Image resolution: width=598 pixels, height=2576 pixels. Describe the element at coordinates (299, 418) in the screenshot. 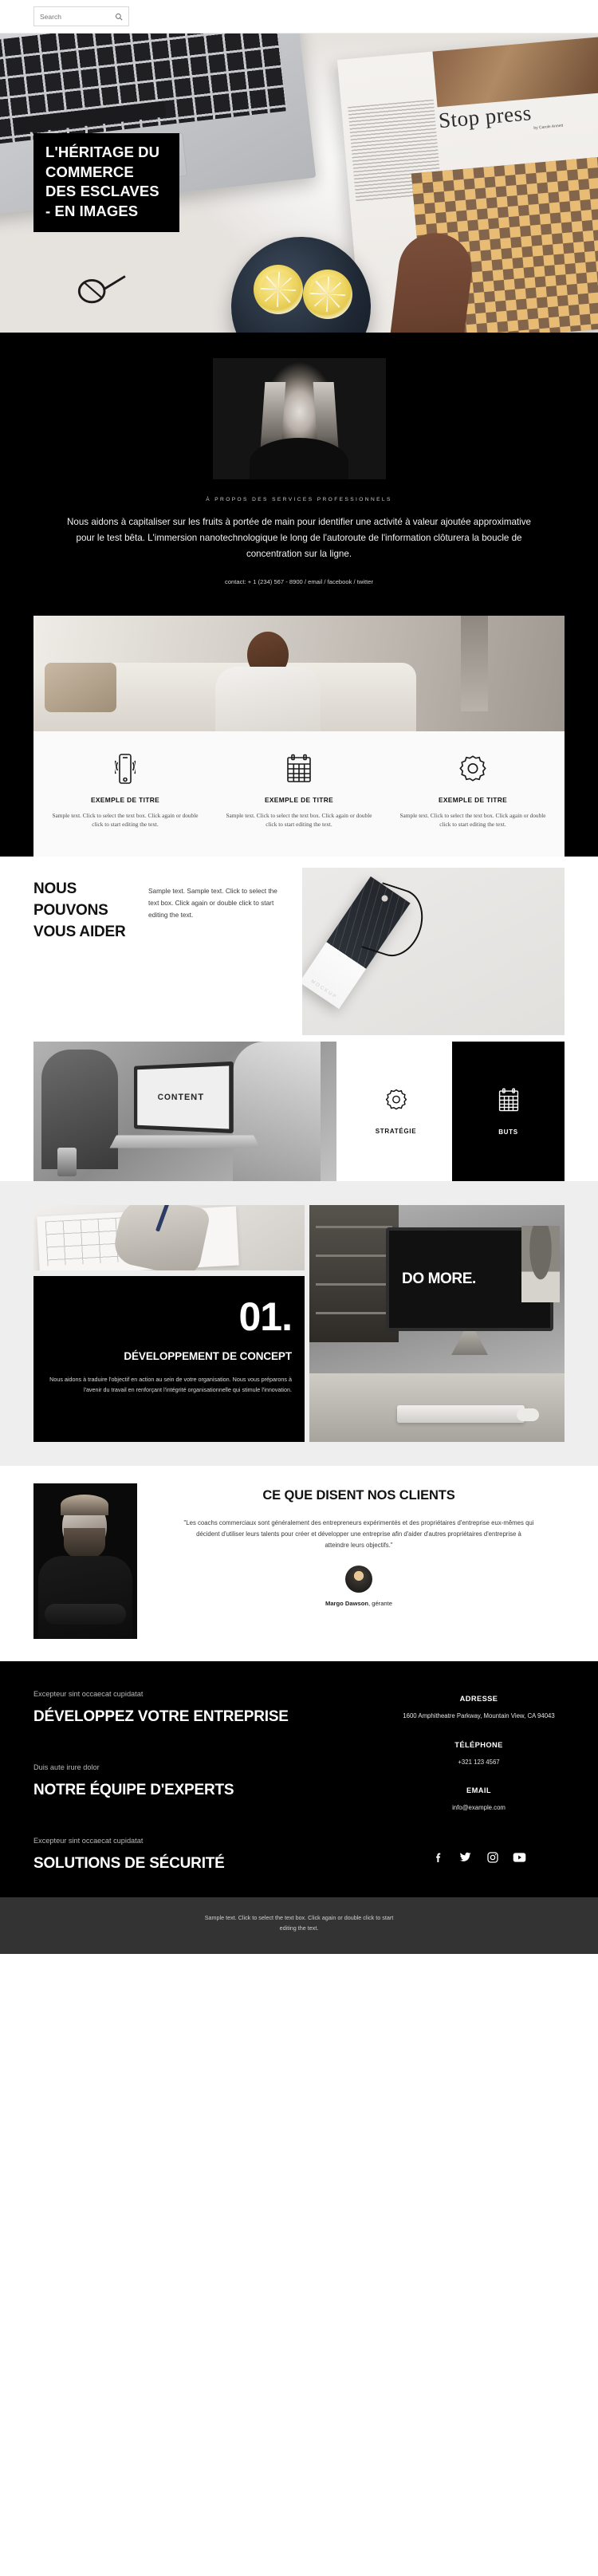

I see `about-portrait-image` at that location.